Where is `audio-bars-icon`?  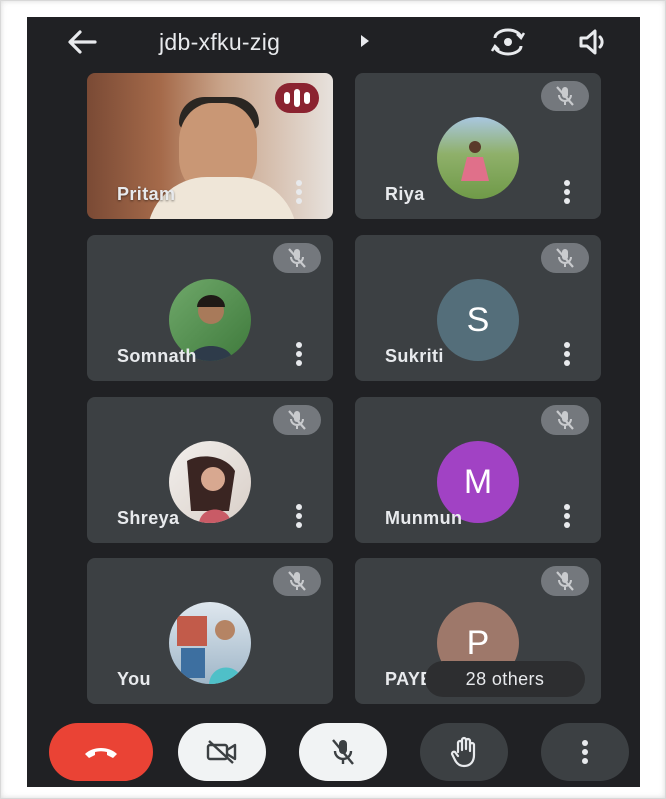 audio-bars-icon is located at coordinates (297, 98).